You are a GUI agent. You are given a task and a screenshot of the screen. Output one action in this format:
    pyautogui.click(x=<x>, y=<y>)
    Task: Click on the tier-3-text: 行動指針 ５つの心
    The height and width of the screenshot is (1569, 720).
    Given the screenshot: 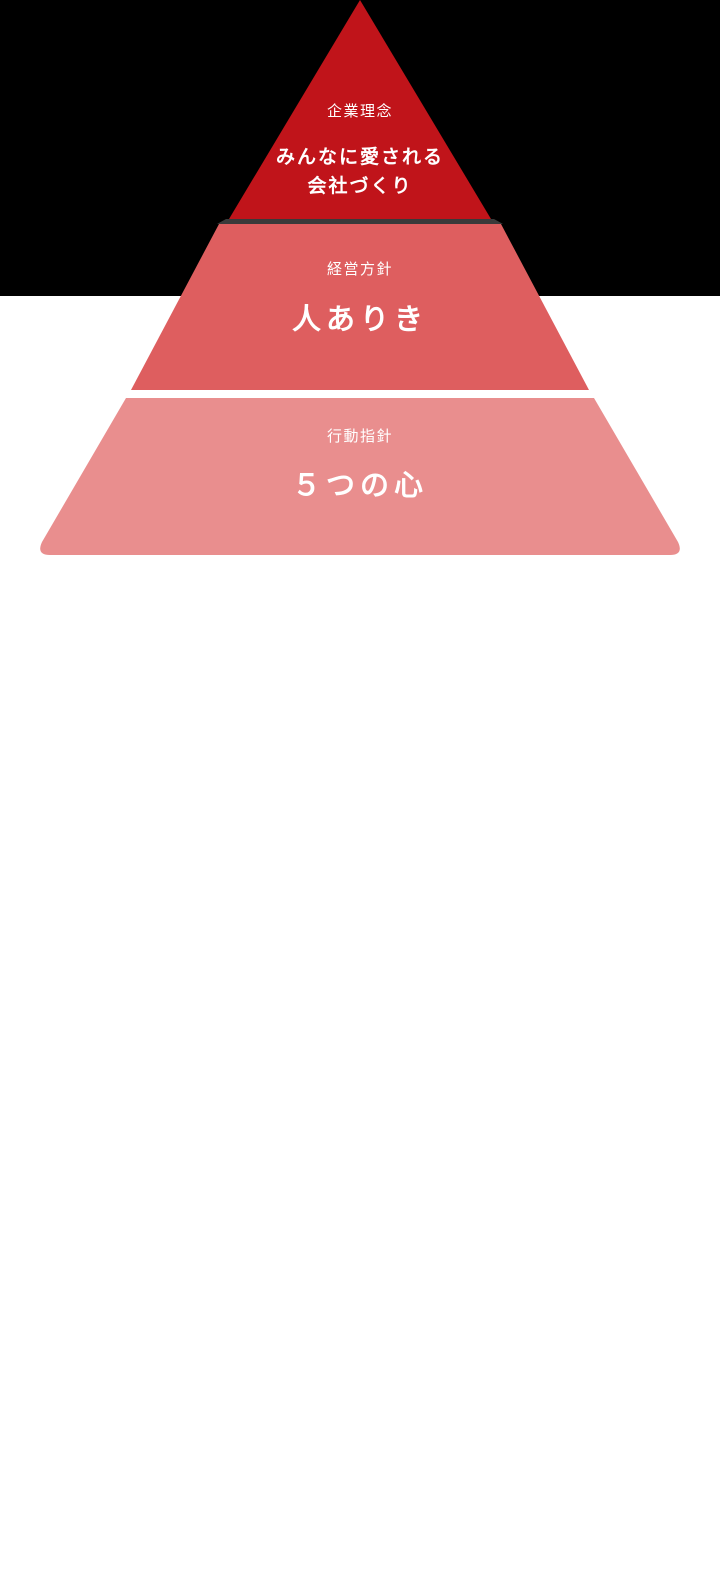 What is the action you would take?
    pyautogui.click(x=360, y=466)
    